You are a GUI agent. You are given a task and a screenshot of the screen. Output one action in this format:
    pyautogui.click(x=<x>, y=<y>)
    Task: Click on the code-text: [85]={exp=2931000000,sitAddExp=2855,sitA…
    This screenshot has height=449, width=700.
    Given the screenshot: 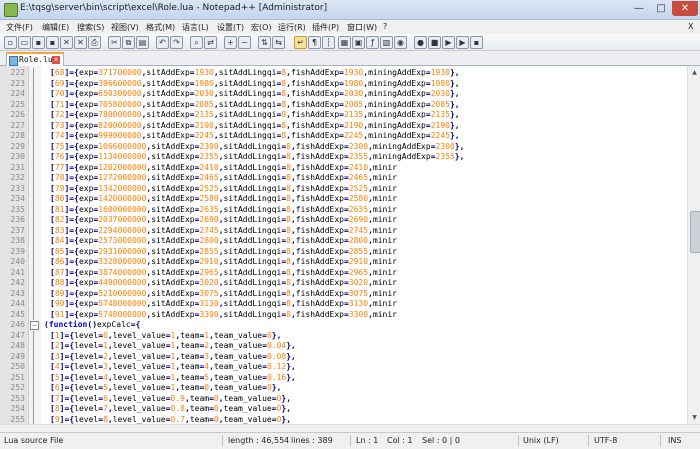 What is the action you would take?
    pyautogui.click(x=223, y=251)
    